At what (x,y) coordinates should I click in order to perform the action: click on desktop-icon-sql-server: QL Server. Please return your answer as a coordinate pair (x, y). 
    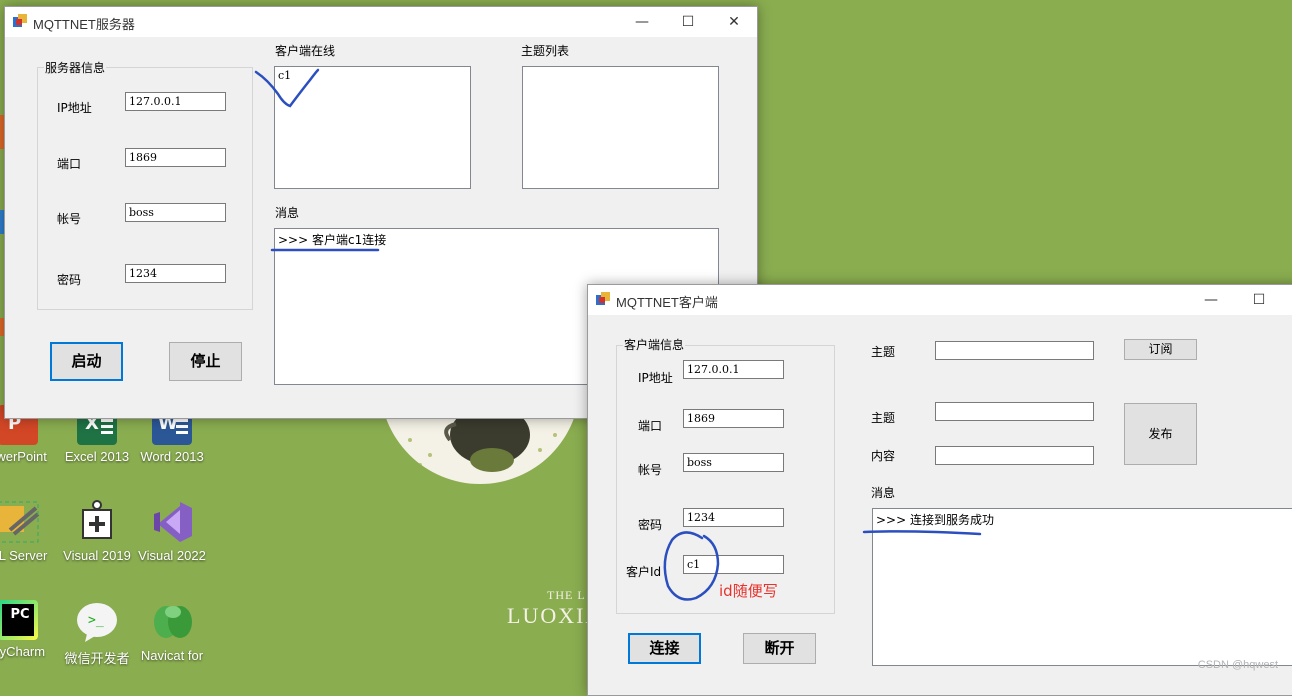
    Looking at the image, I should click on (28, 531).